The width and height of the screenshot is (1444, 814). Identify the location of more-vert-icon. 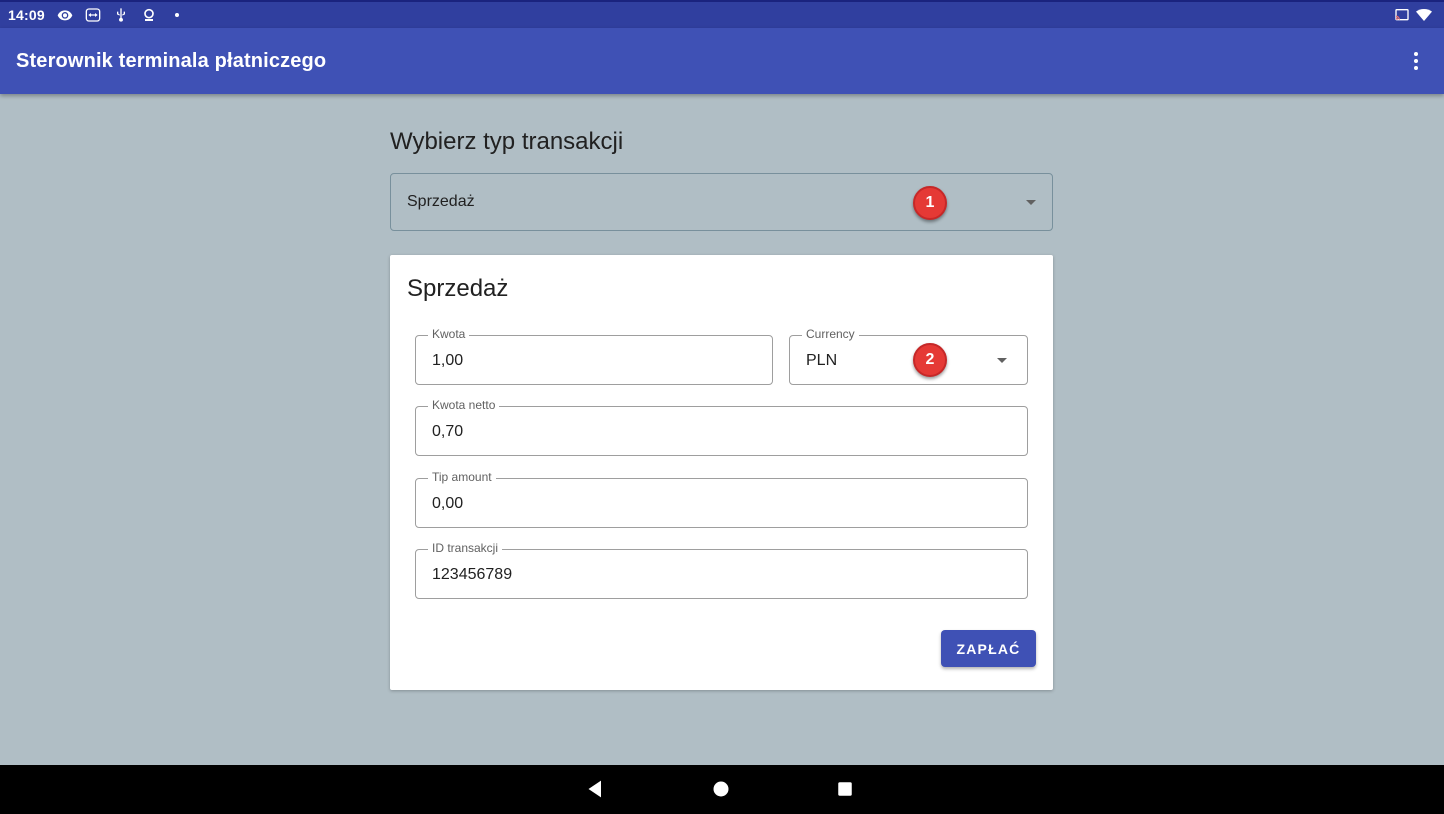
(1416, 61).